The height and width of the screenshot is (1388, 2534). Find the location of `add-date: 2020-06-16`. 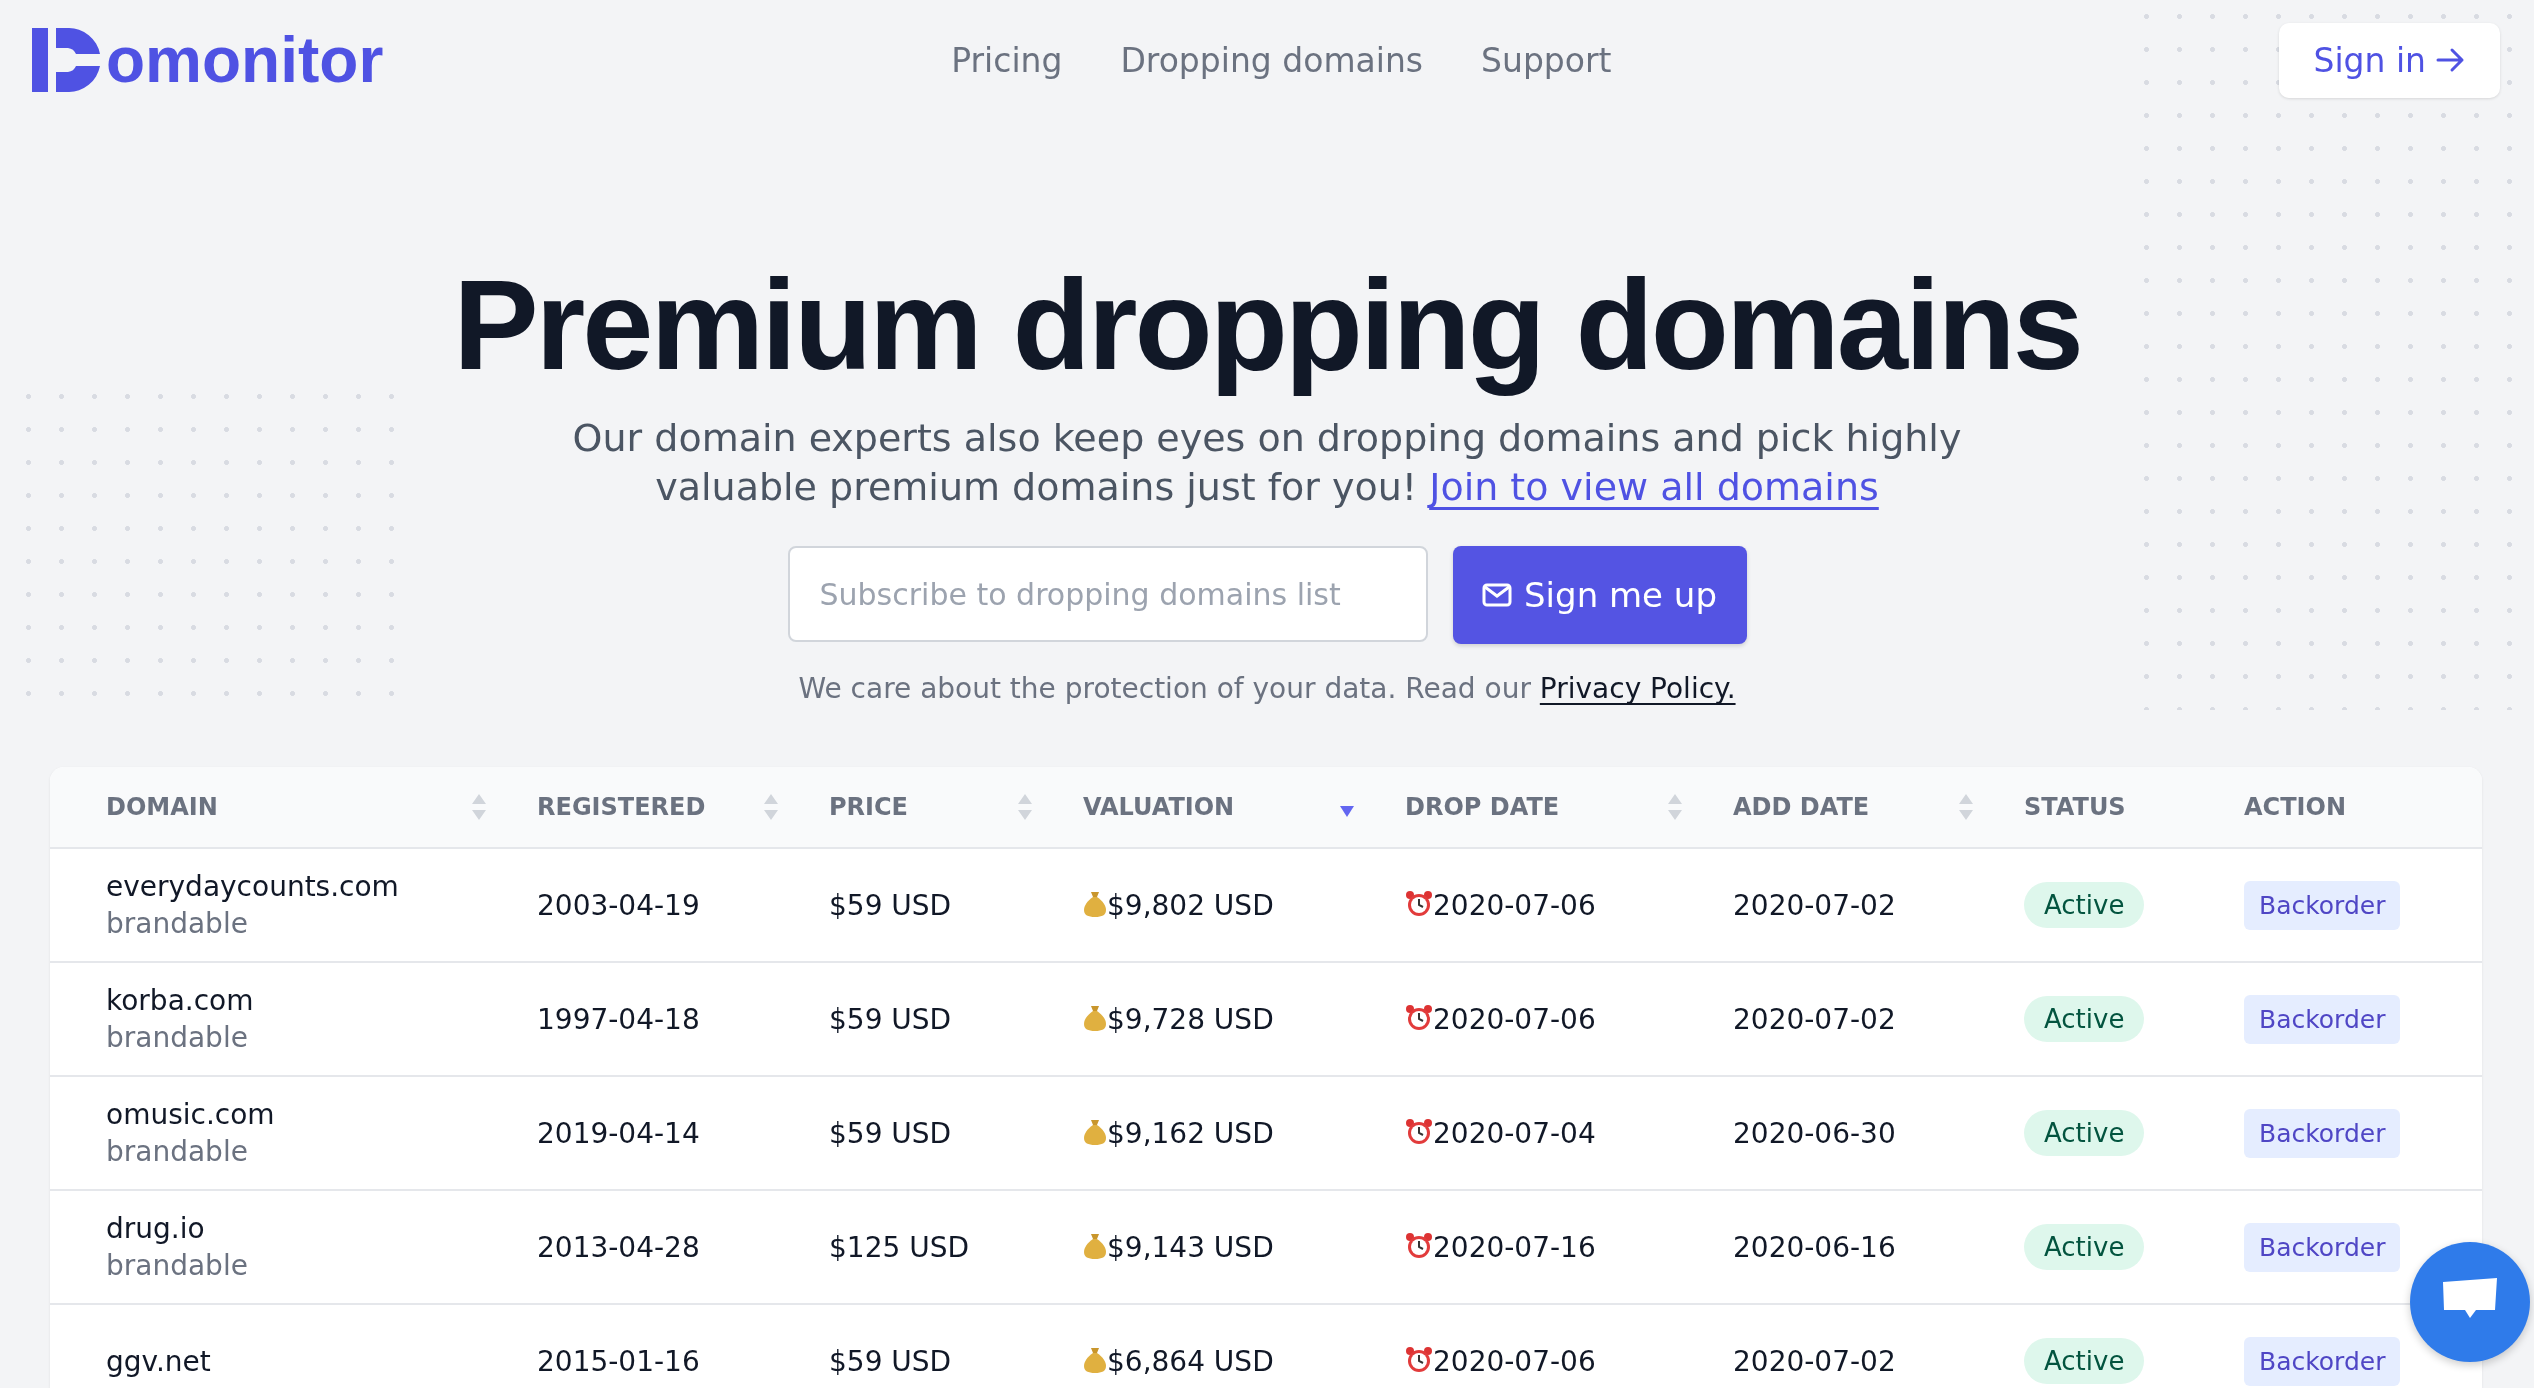

add-date: 2020-06-16 is located at coordinates (1815, 1247).